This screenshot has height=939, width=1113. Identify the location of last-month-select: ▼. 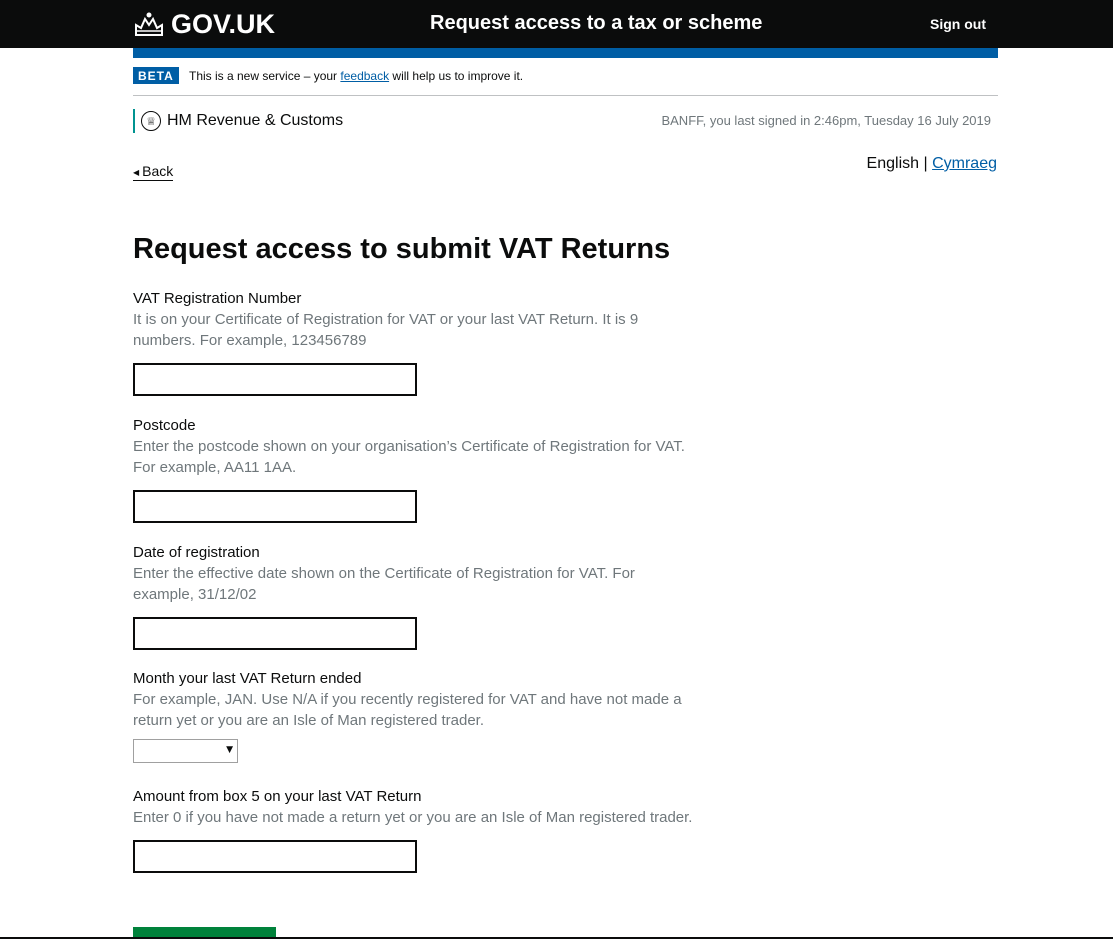
(185, 751).